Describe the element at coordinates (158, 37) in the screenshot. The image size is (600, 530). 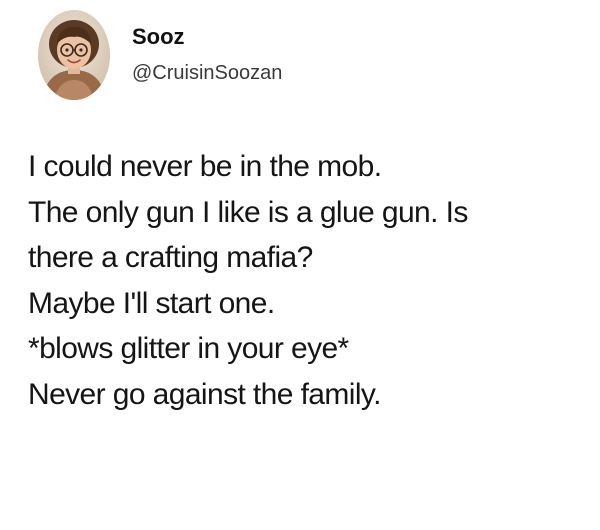
I see `author-display-name: Sooz` at that location.